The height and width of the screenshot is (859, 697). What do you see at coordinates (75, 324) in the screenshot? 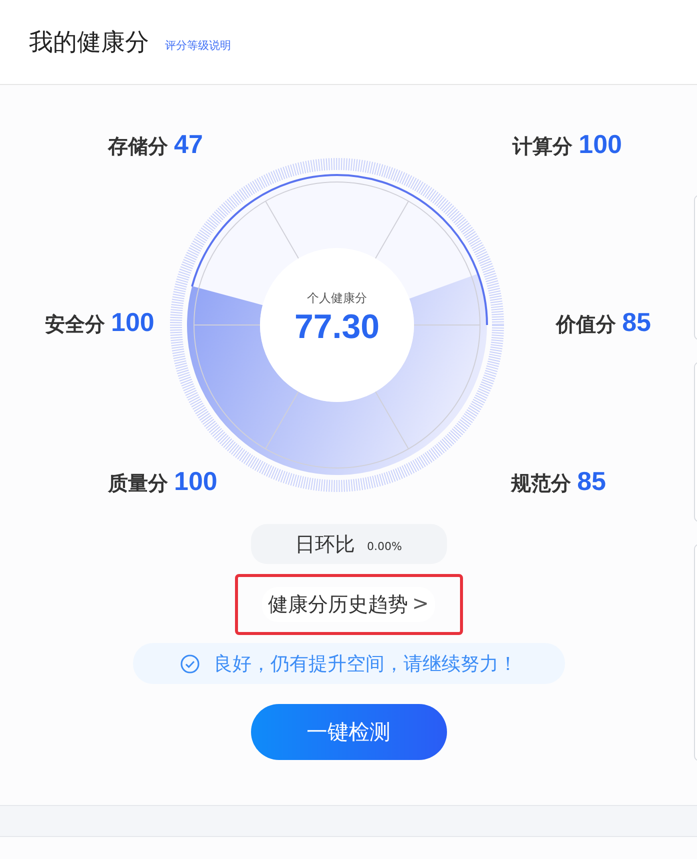
I see `score-label: 安全分` at bounding box center [75, 324].